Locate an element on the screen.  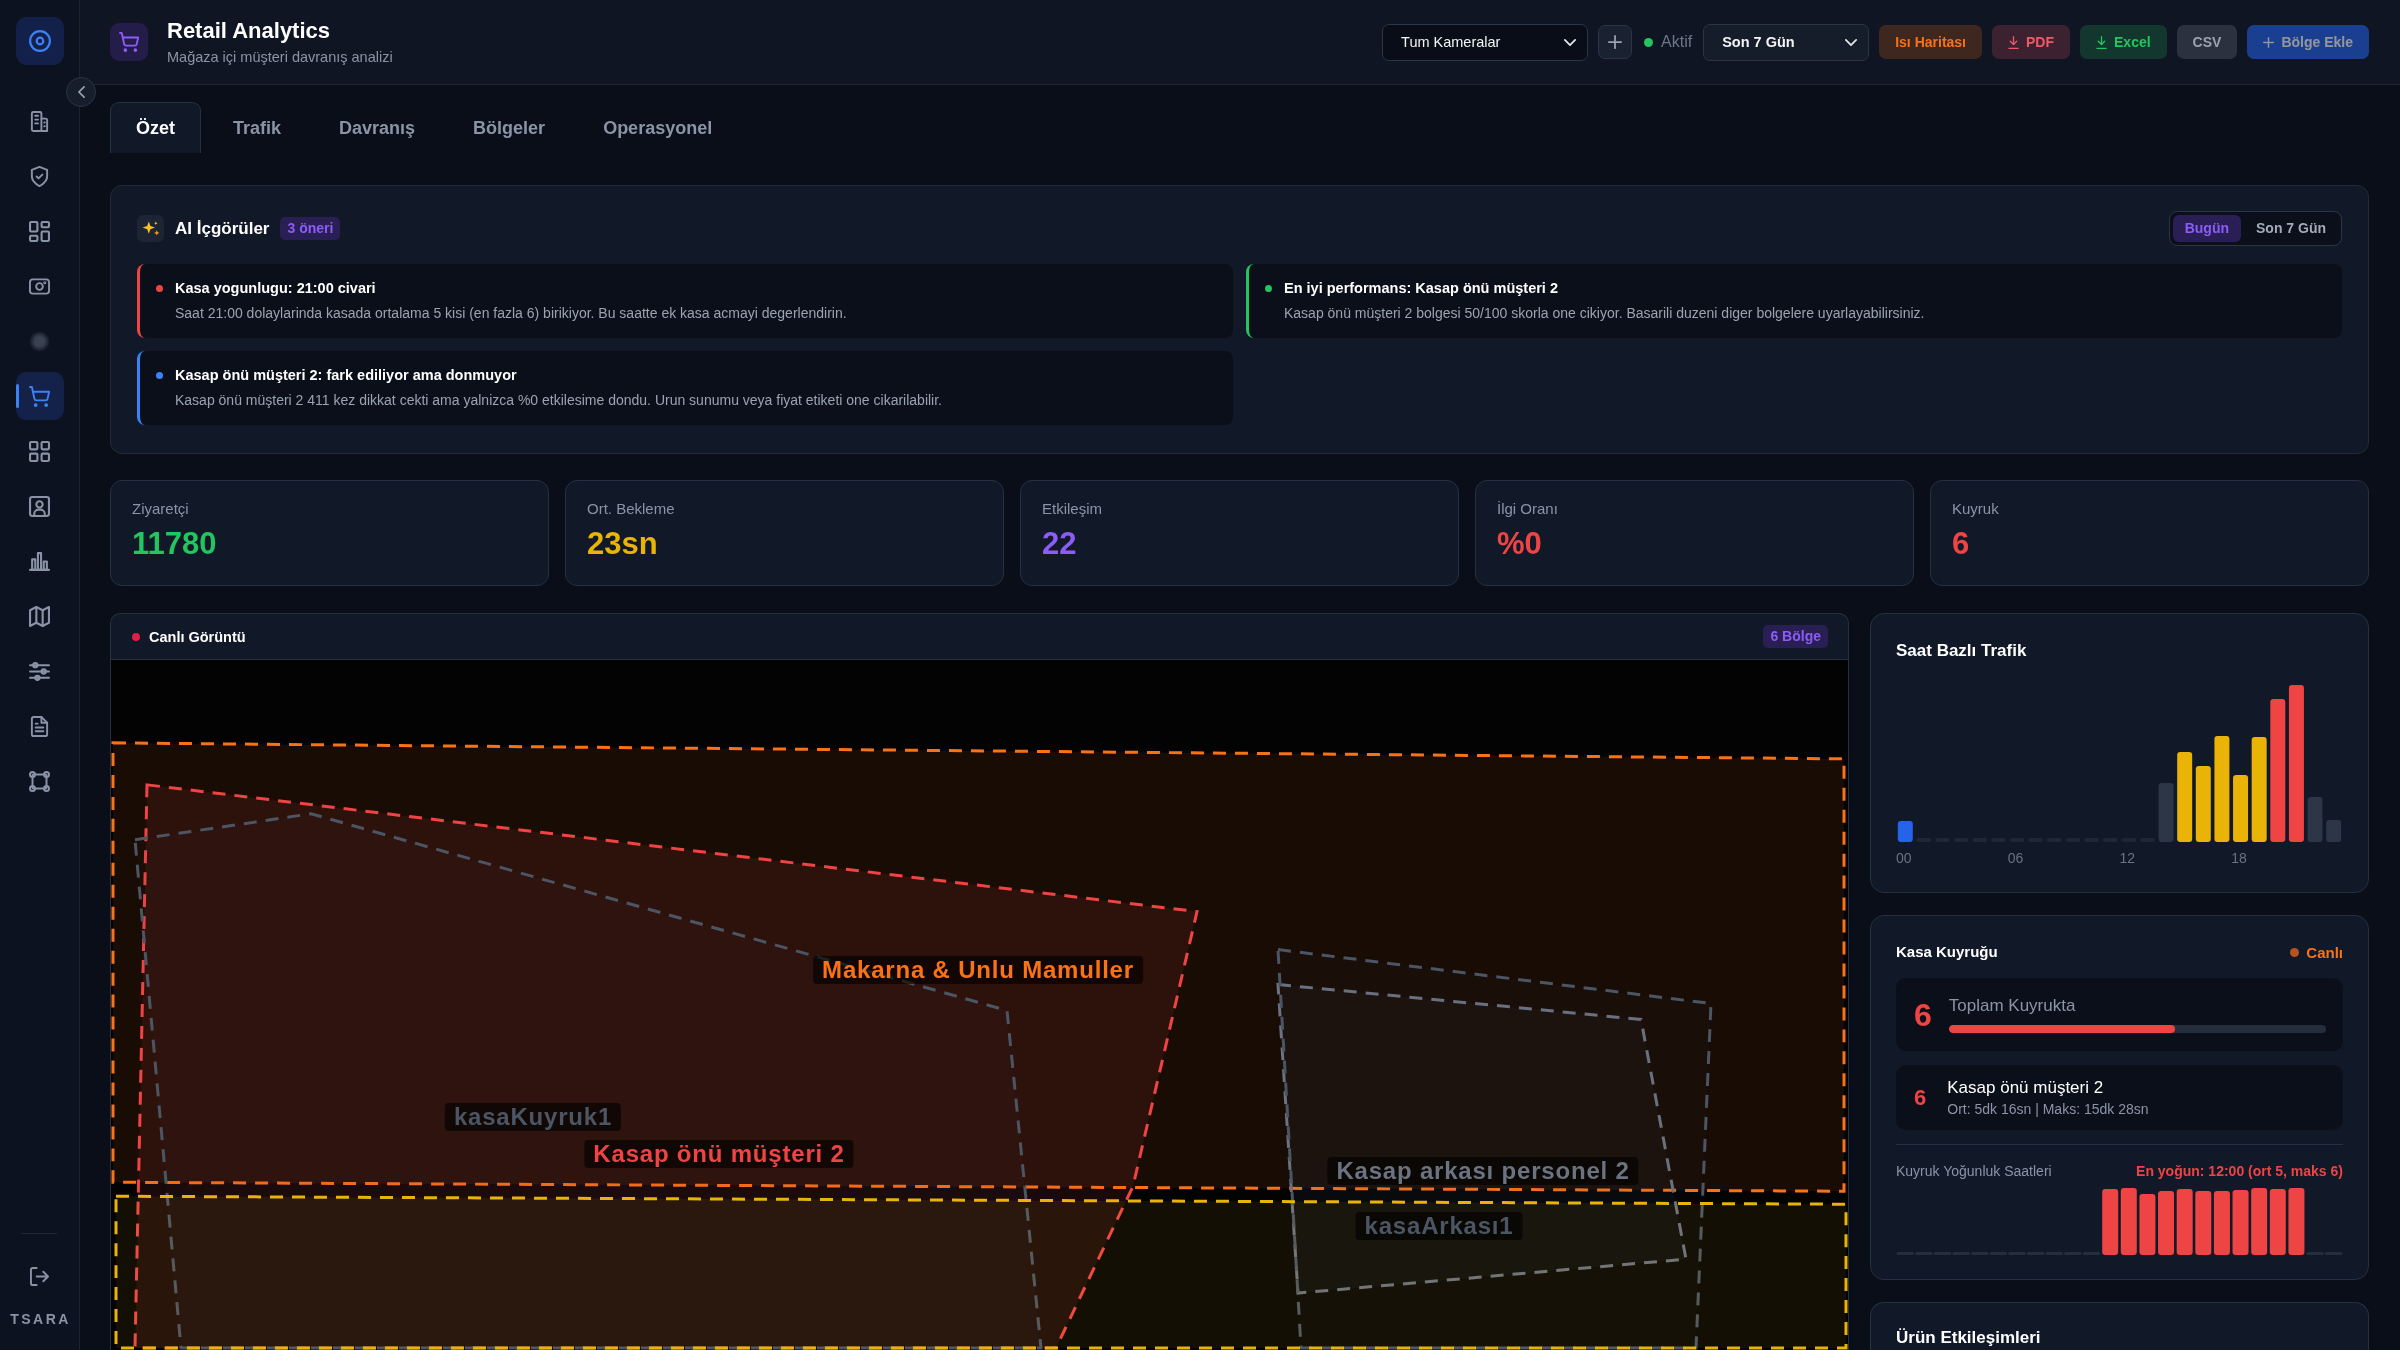
tab: Trafik is located at coordinates (257, 127).